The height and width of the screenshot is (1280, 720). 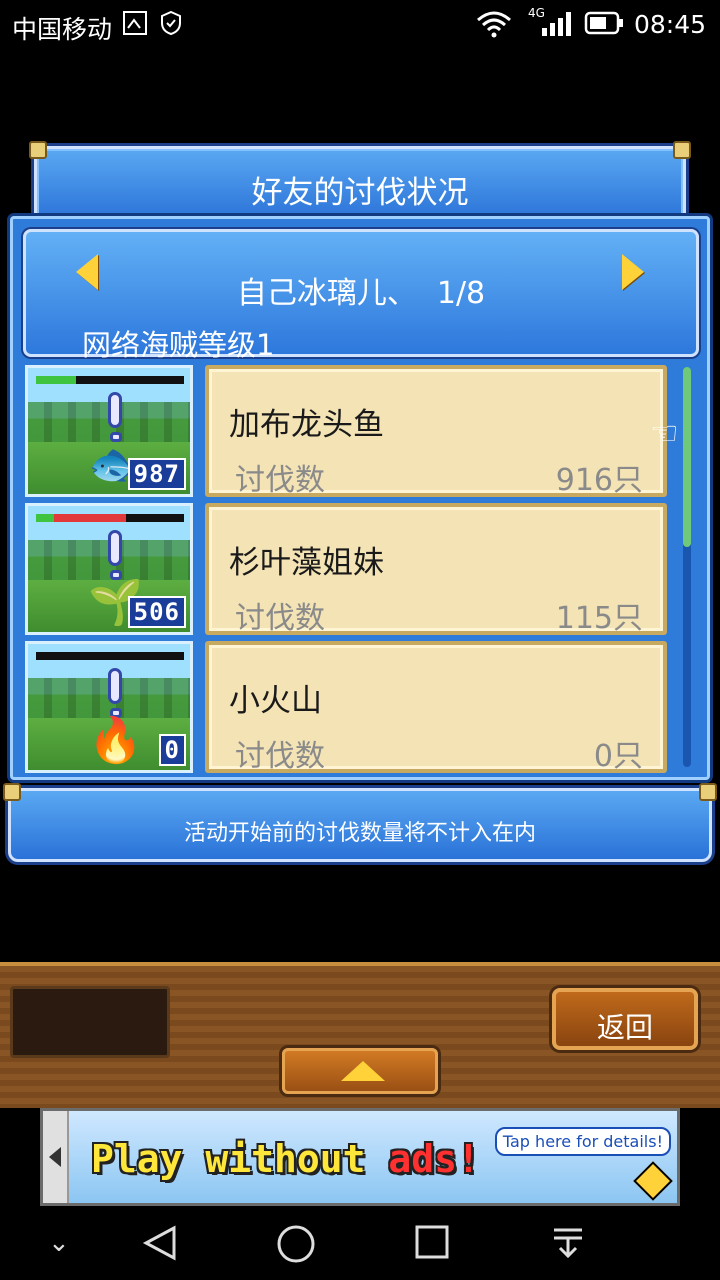 I want to click on next-player-arrow-icon, so click(x=633, y=272).